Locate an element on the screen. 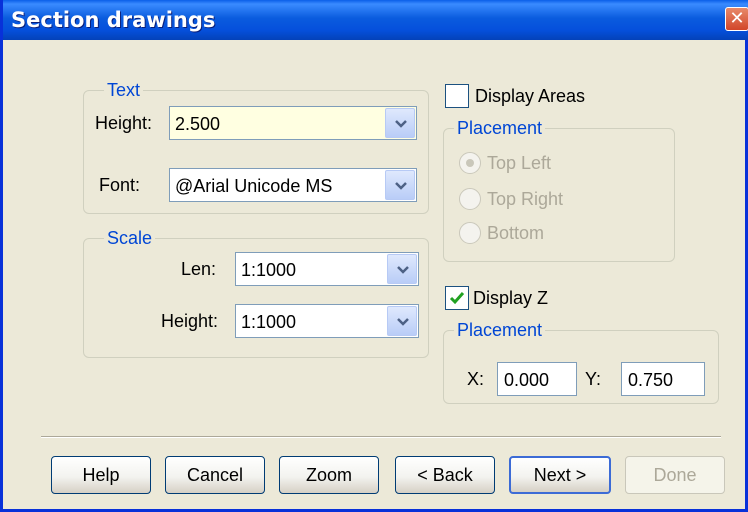  text-height-combo: 2.500 is located at coordinates (293, 123).